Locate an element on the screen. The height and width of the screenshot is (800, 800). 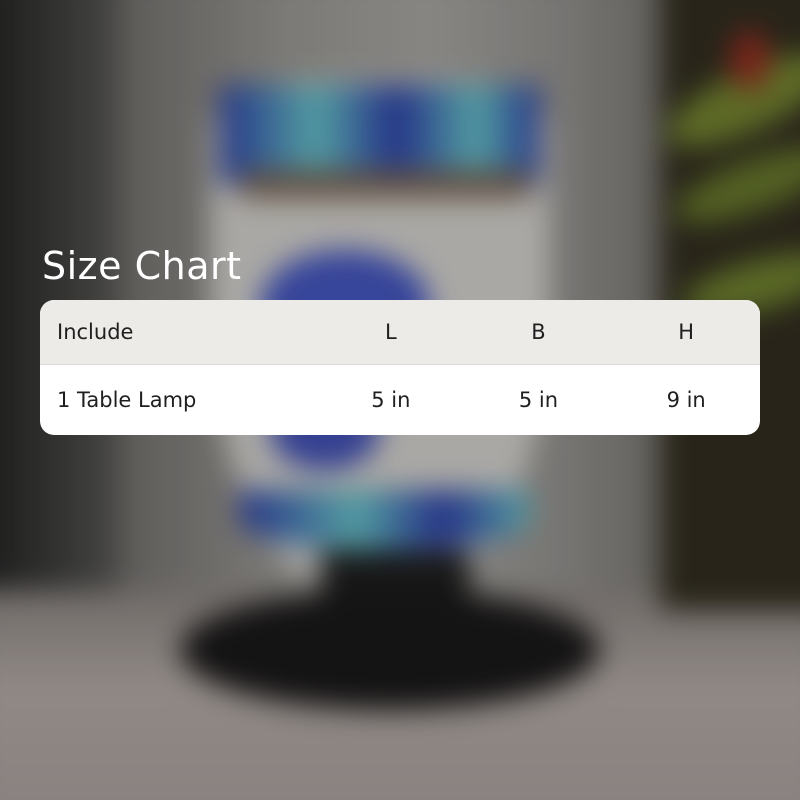
header-breadth: B is located at coordinates (538, 332).